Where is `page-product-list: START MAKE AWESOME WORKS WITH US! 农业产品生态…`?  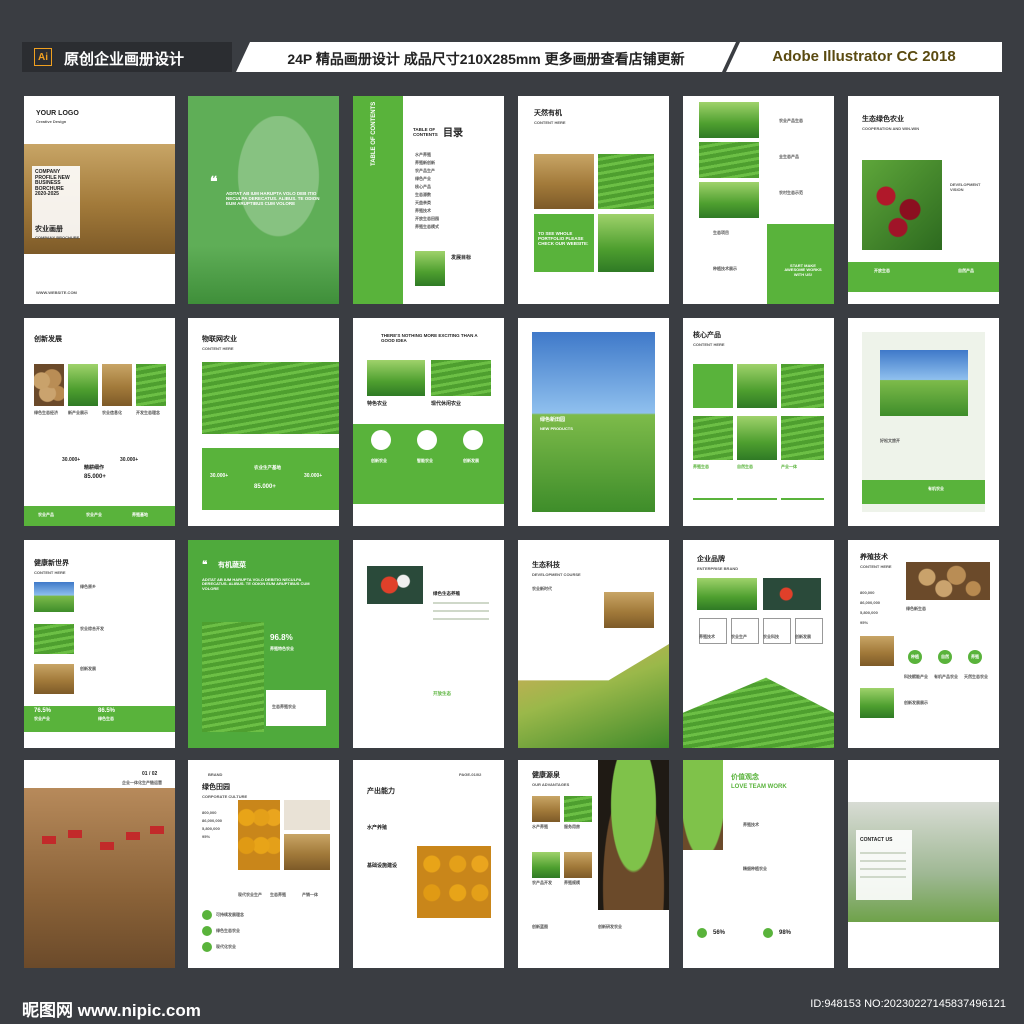 page-product-list: START MAKE AWESOME WORKS WITH US! 农业产品生态… is located at coordinates (758, 200).